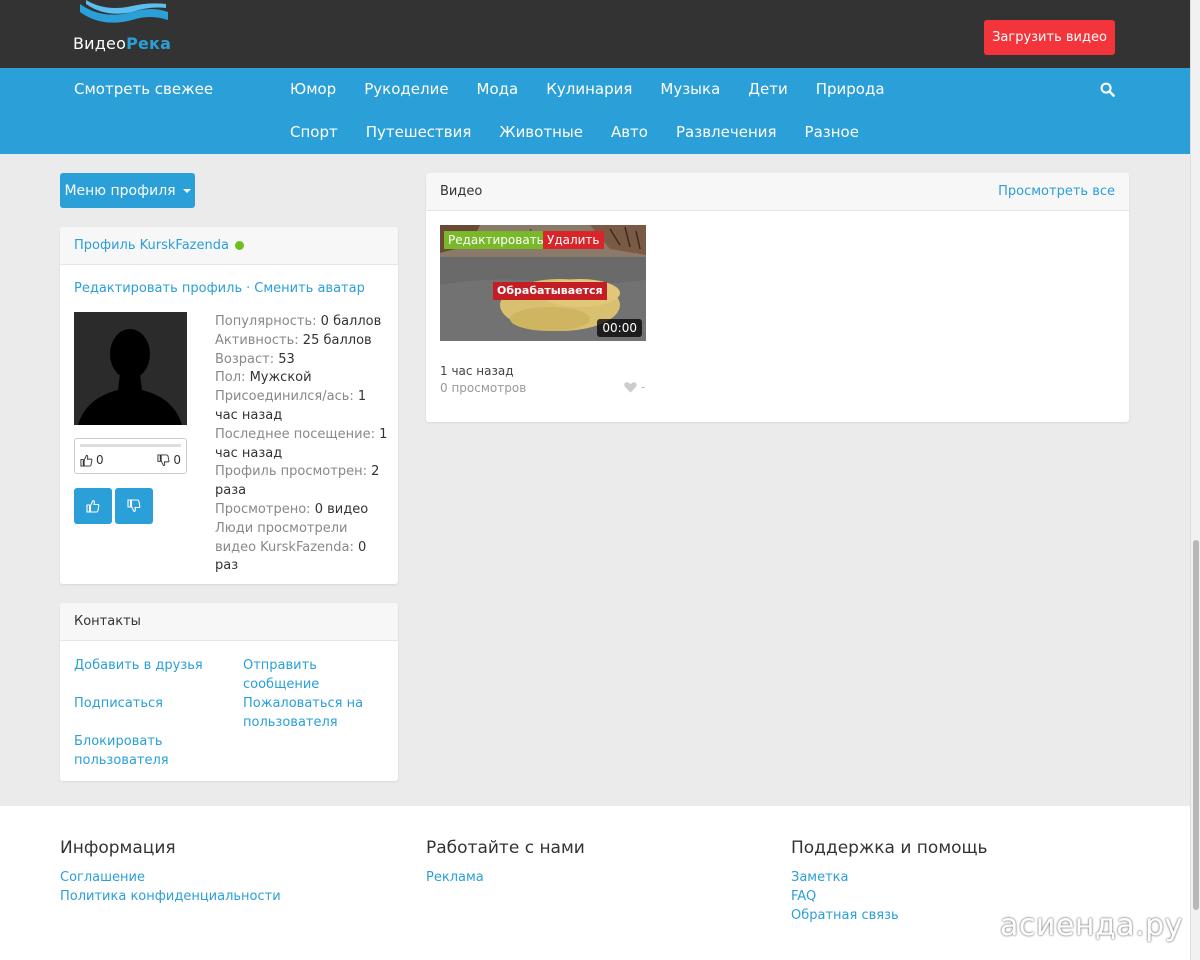  Describe the element at coordinates (406, 89) in the screenshot. I see `nav-item-handicraft: Рукоделие` at that location.